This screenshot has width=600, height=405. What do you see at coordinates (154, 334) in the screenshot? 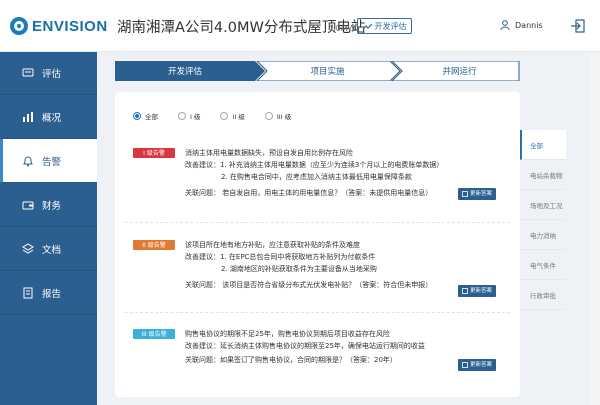
I see `alert-level-badge: III 级告警` at bounding box center [154, 334].